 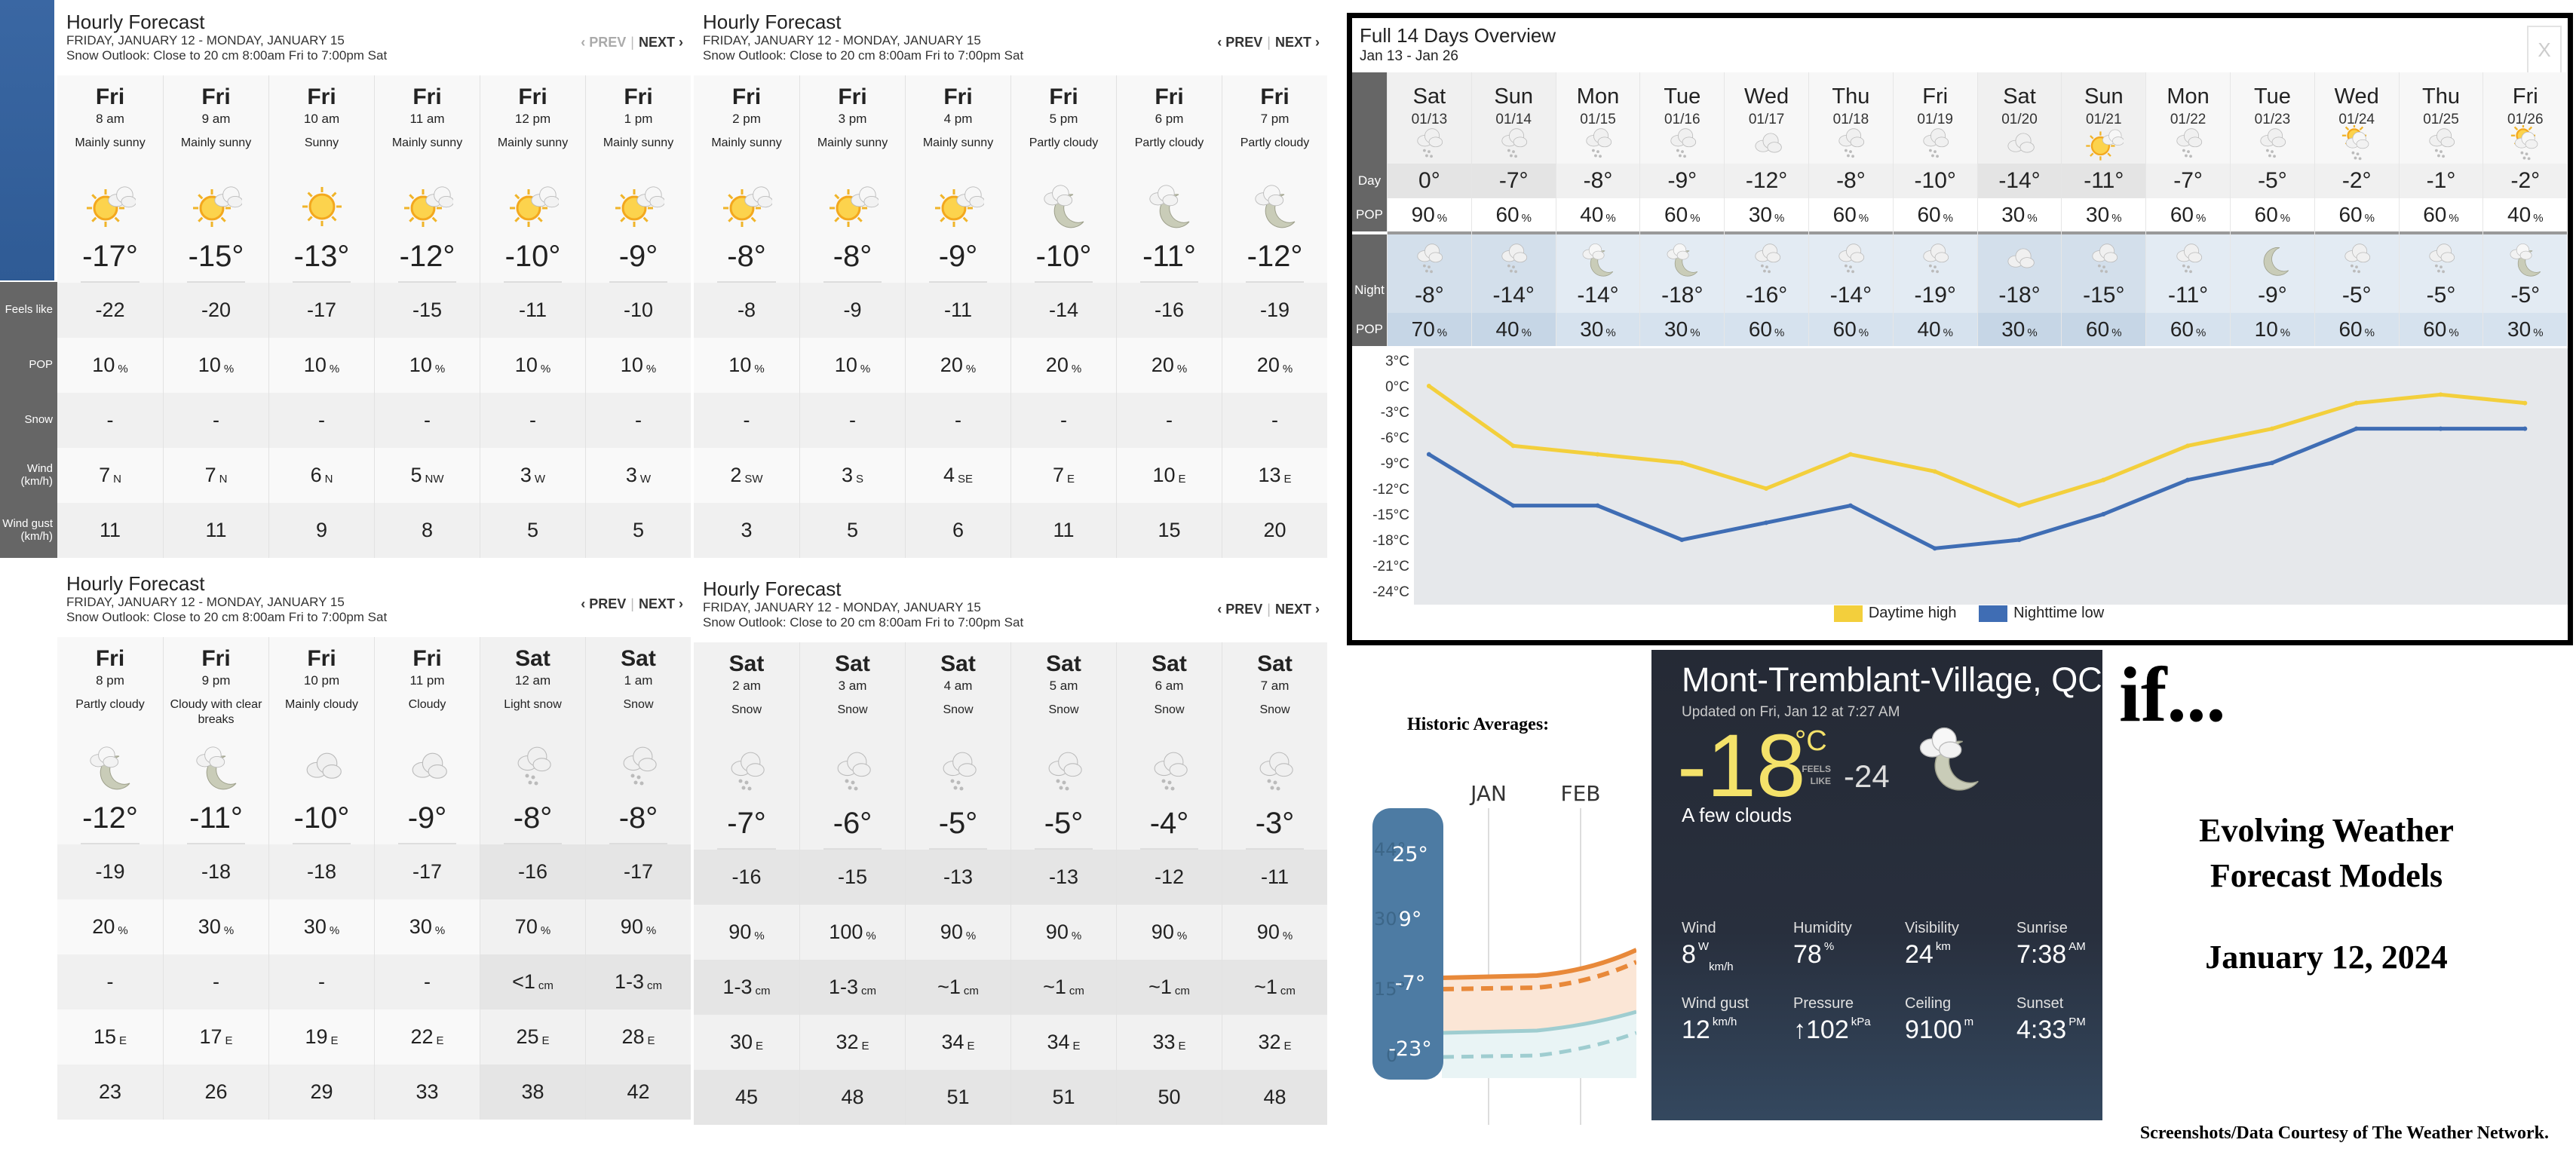 I want to click on panel-dates: FRIDAY, JANUARY 12 - MONDAY, JANUARY 15, so click(x=842, y=607).